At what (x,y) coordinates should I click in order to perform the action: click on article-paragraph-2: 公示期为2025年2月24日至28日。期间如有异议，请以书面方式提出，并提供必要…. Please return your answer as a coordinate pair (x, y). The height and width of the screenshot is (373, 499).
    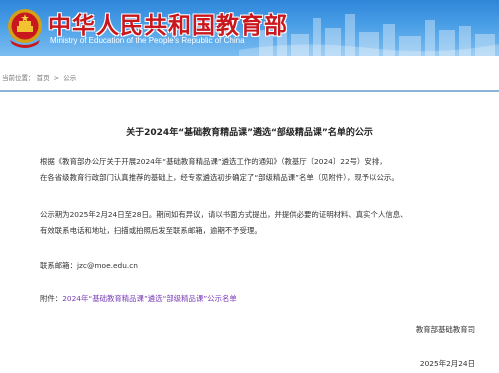
    Looking at the image, I should click on (260, 223).